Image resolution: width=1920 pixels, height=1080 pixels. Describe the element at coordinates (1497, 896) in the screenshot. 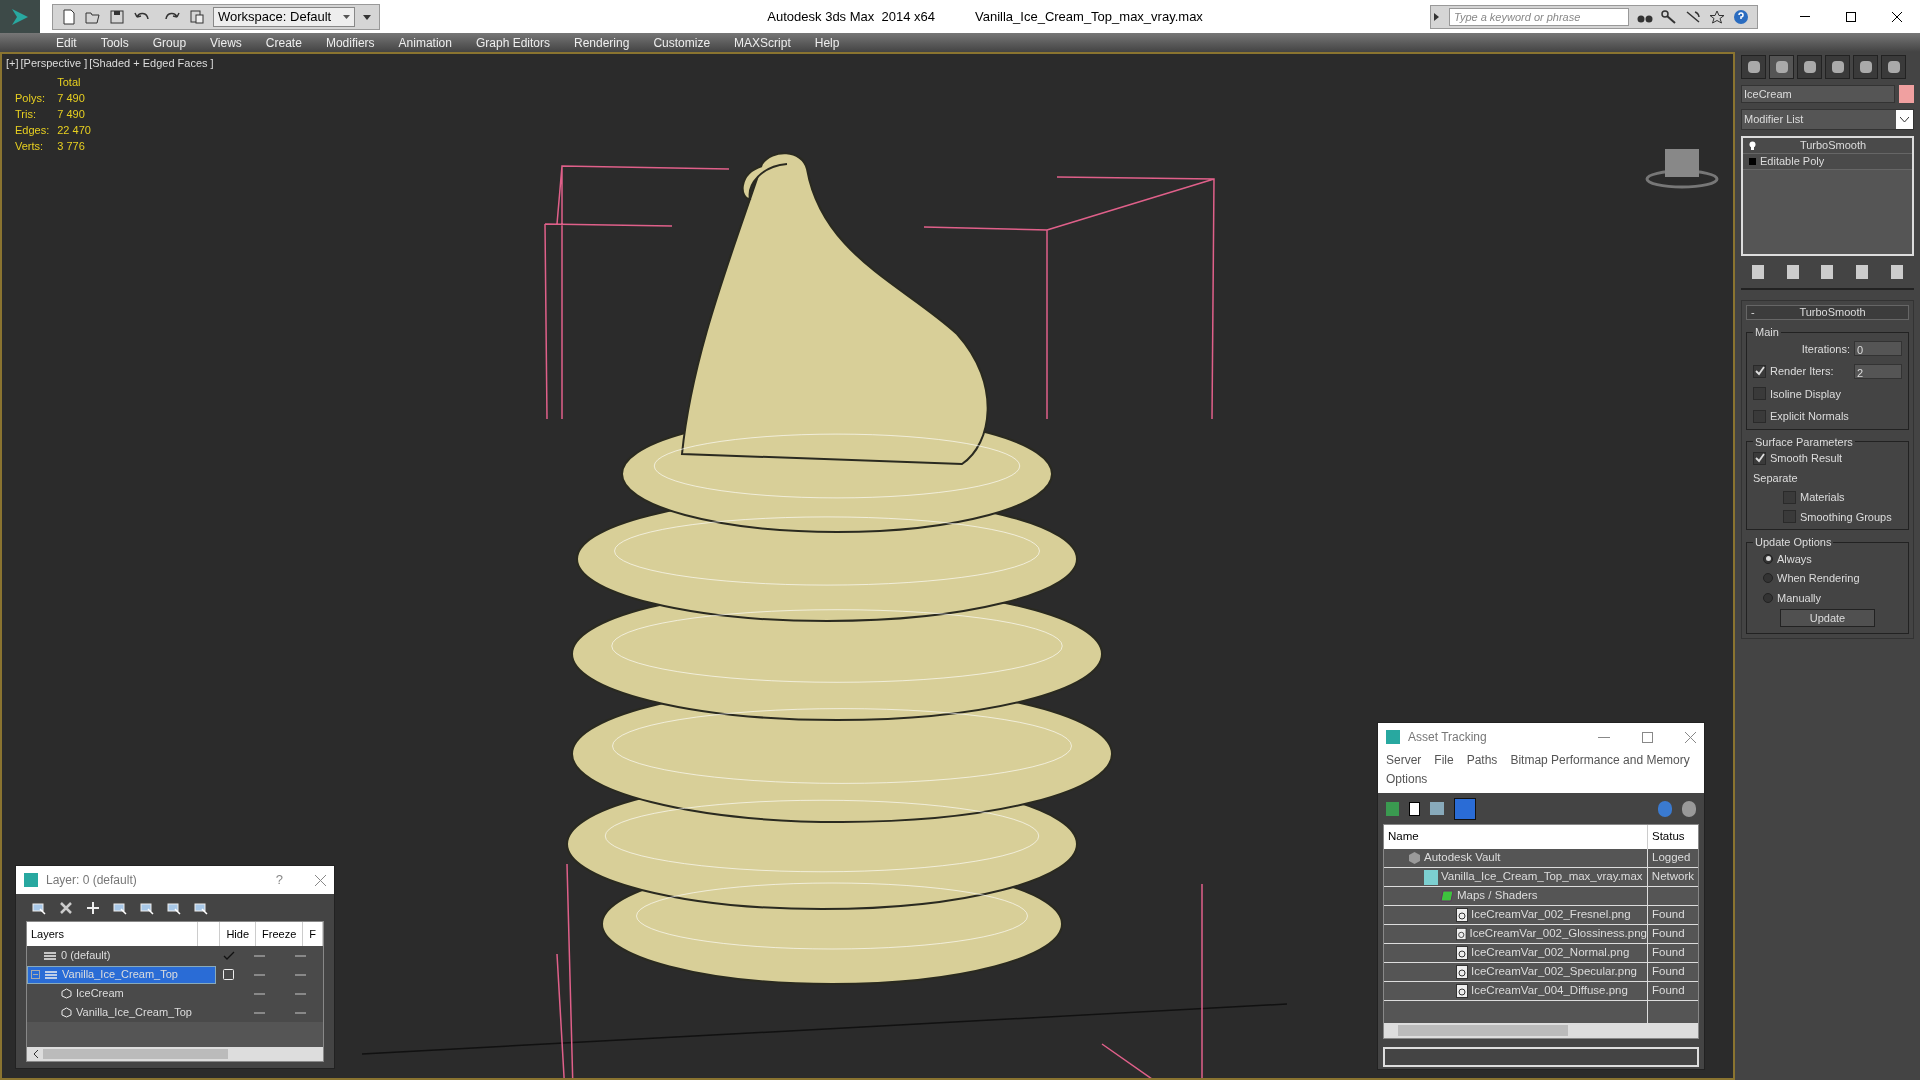

I see `asset-name: Maps / Shaders` at that location.